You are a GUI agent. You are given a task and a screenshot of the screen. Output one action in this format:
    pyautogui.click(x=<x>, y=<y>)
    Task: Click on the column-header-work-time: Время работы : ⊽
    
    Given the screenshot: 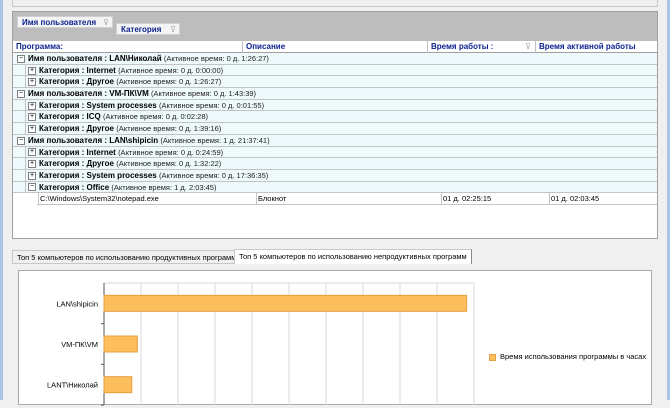 What is the action you would take?
    pyautogui.click(x=482, y=47)
    